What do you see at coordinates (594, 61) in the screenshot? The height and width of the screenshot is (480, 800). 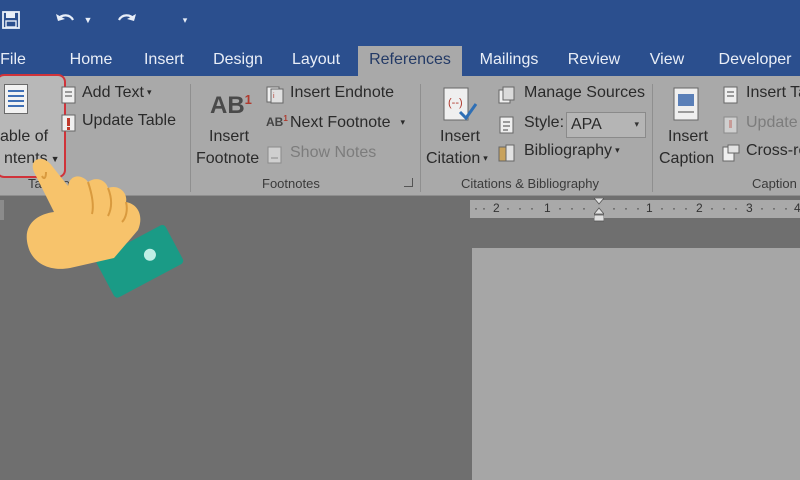 I see `tab-review: Review` at bounding box center [594, 61].